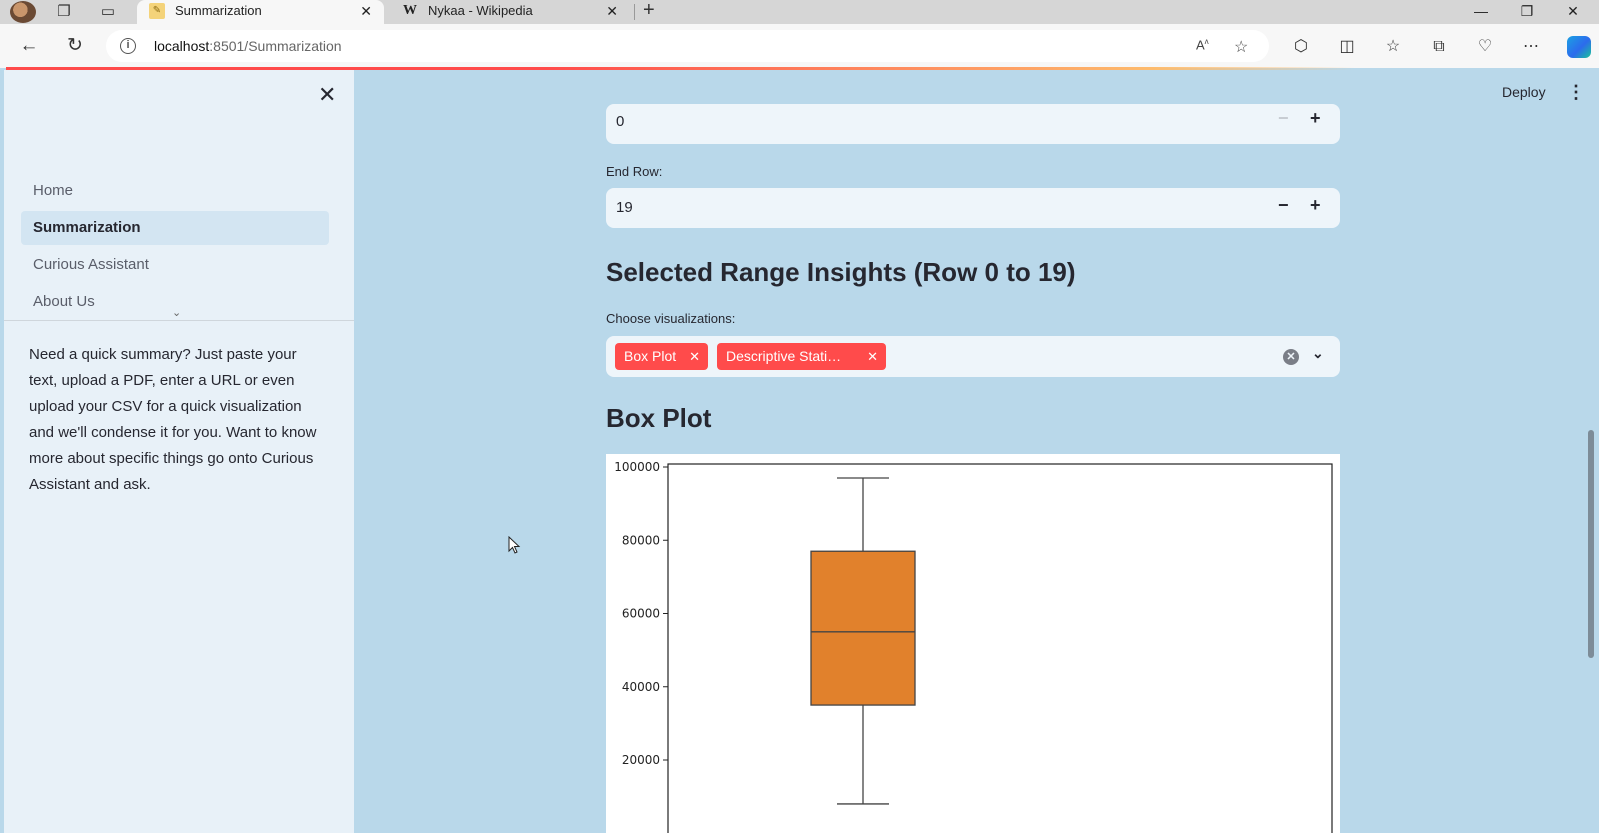  I want to click on nav-expand-chevron-icon: ⌄, so click(176, 312).